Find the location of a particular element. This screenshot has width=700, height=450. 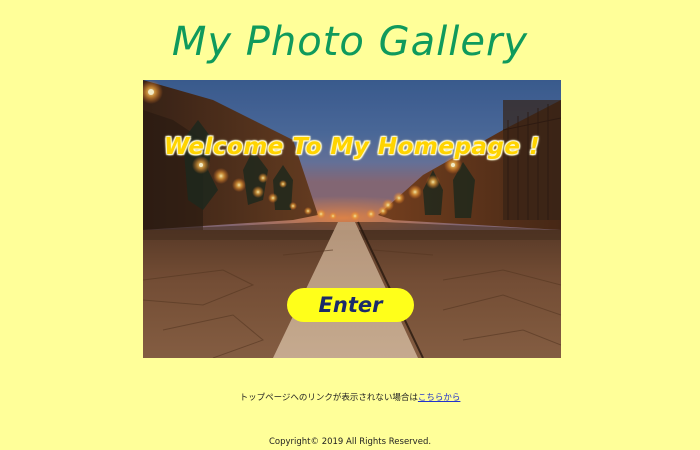

enter-button: Enter is located at coordinates (350, 305).